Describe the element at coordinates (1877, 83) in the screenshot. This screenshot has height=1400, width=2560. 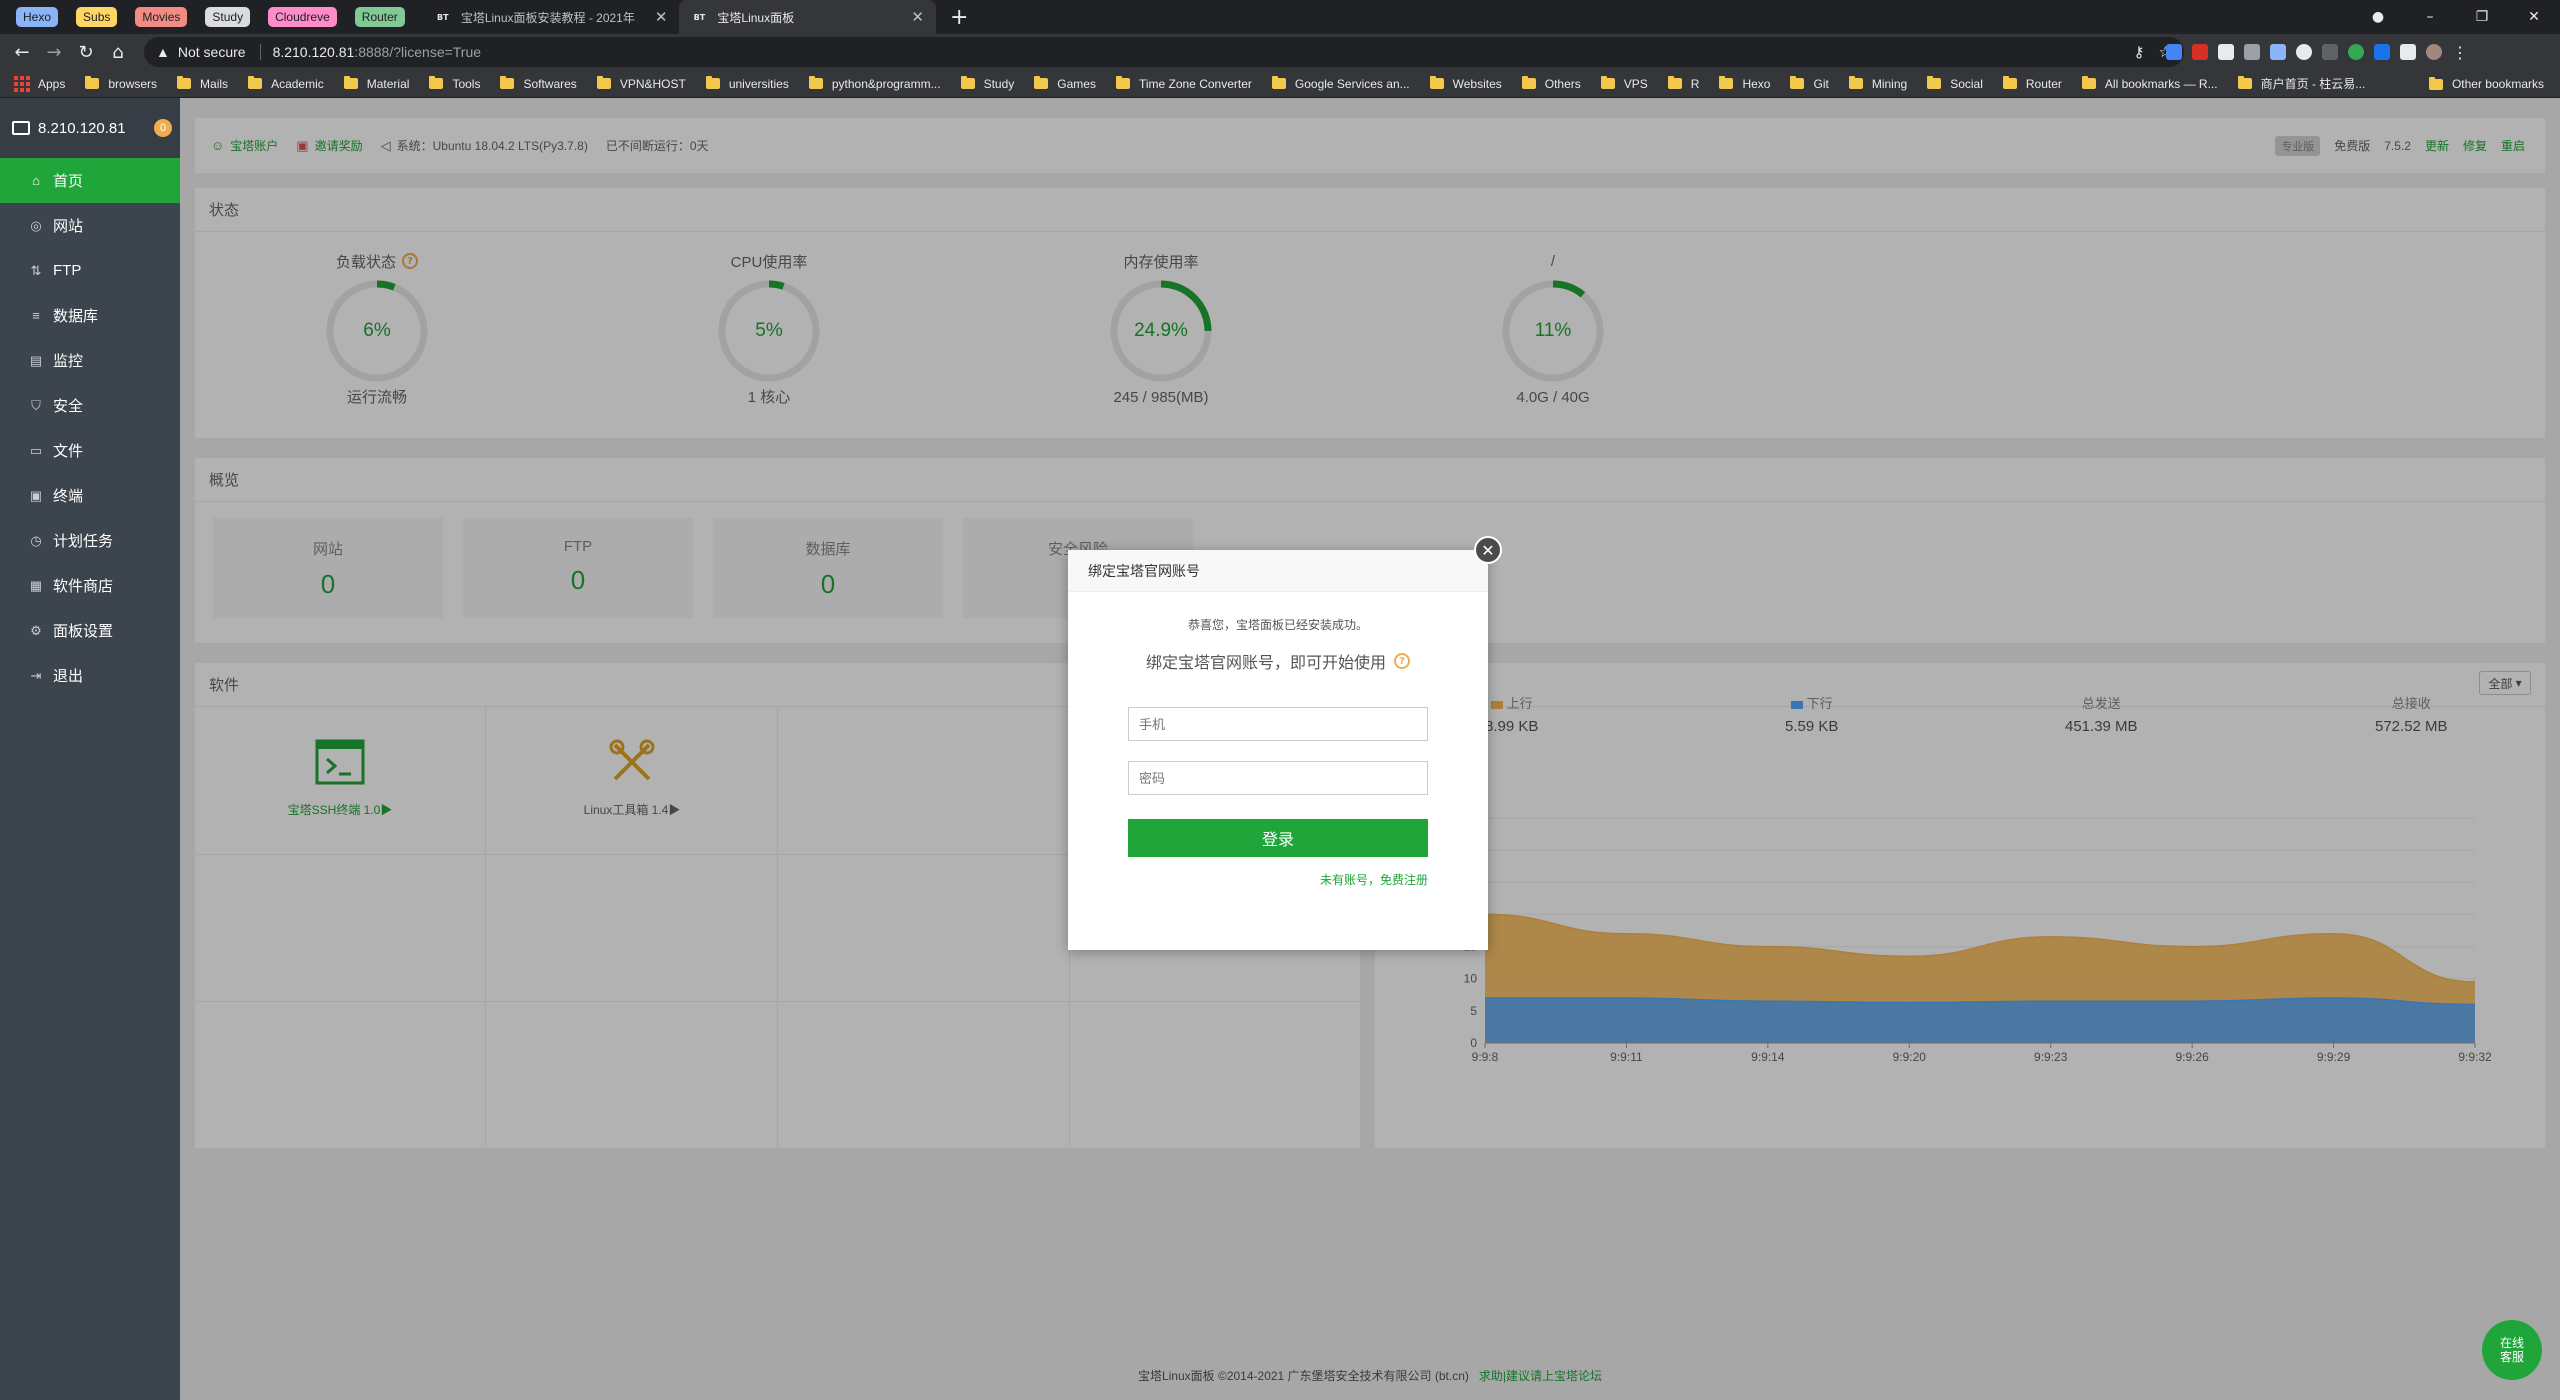
I see `bookmark-item: Mining` at that location.